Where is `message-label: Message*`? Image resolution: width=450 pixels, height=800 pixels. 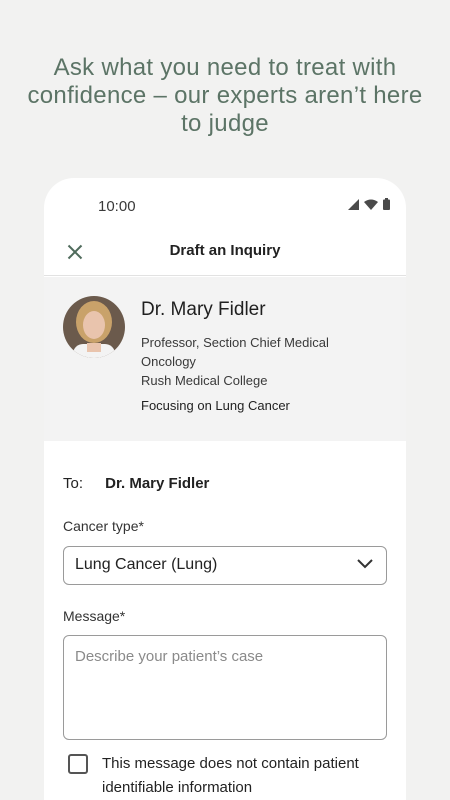
message-label: Message* is located at coordinates (94, 616).